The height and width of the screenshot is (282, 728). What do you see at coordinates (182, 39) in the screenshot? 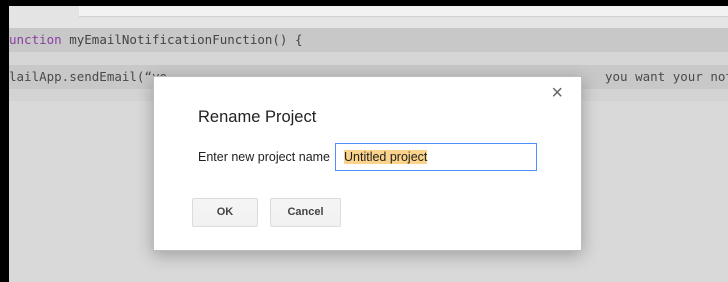
I see `code-function-signature: myEmailNotificationFunction() {` at bounding box center [182, 39].